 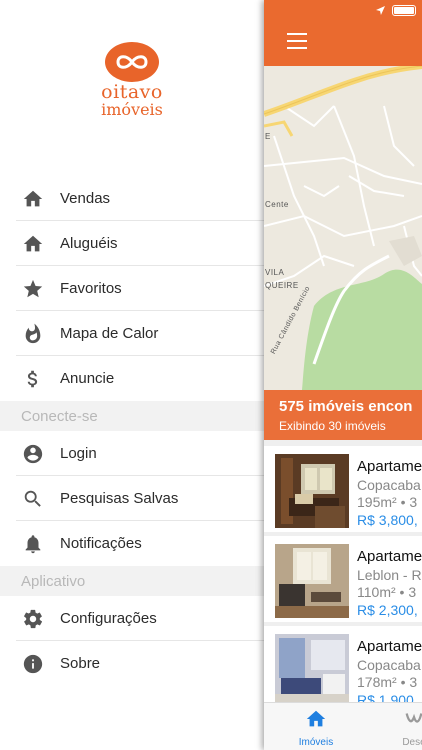 I want to click on tab-imoveis: Imóveis, so click(x=316, y=726).